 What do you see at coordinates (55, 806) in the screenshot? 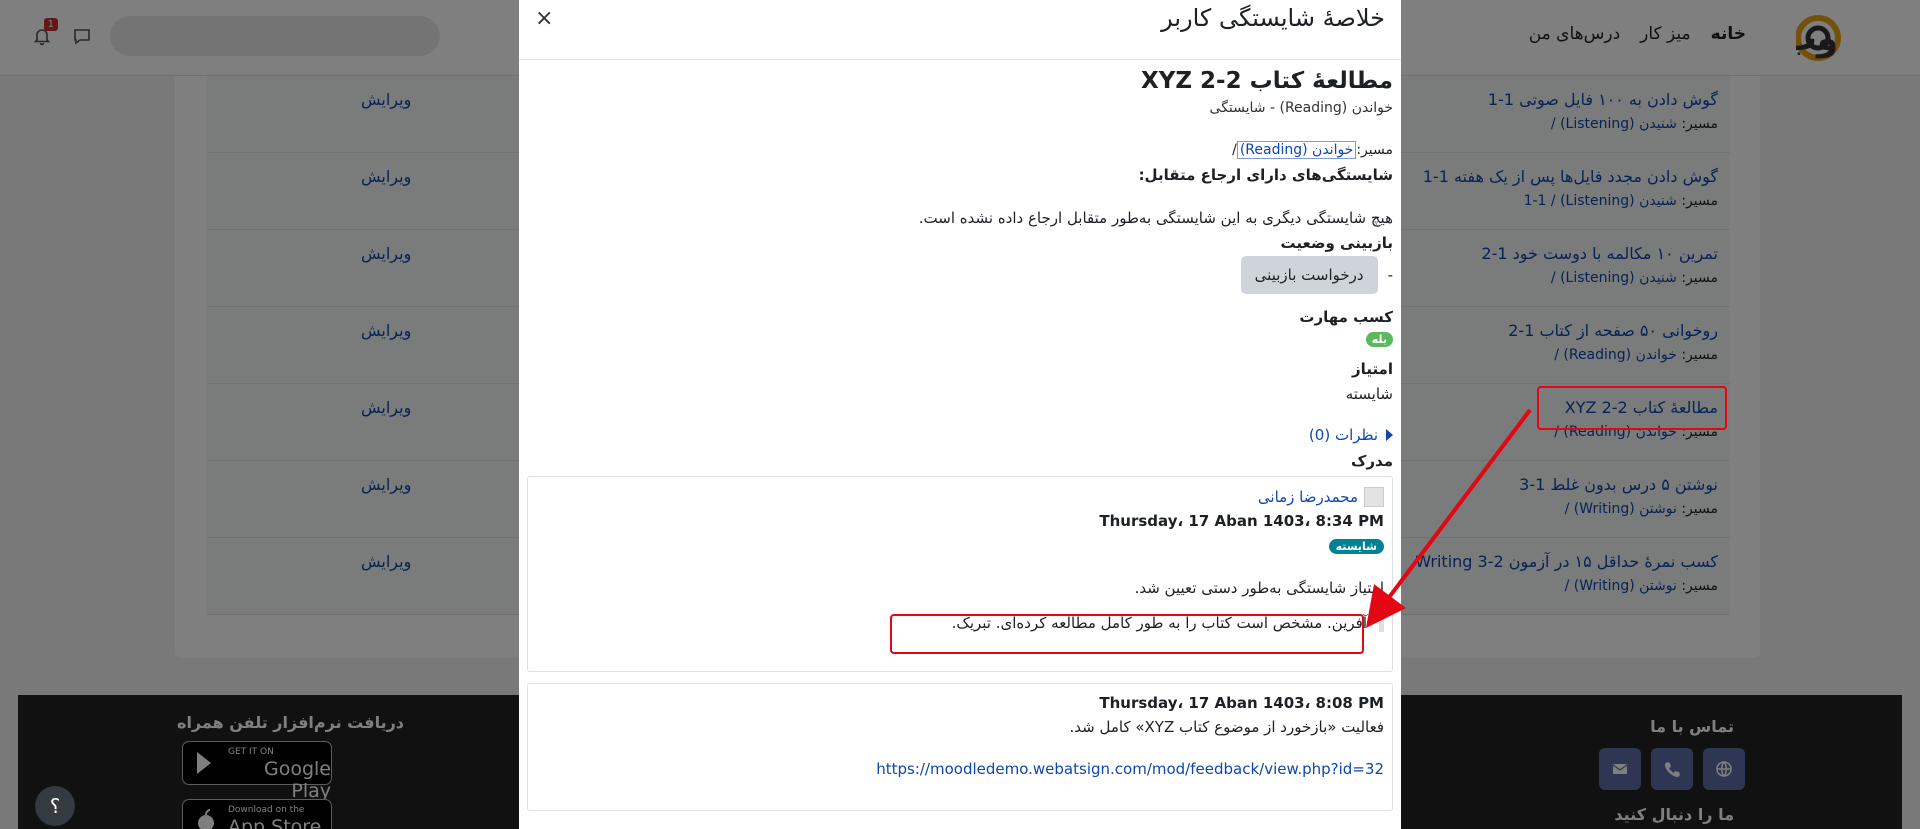
I see `help-button: ؟` at bounding box center [55, 806].